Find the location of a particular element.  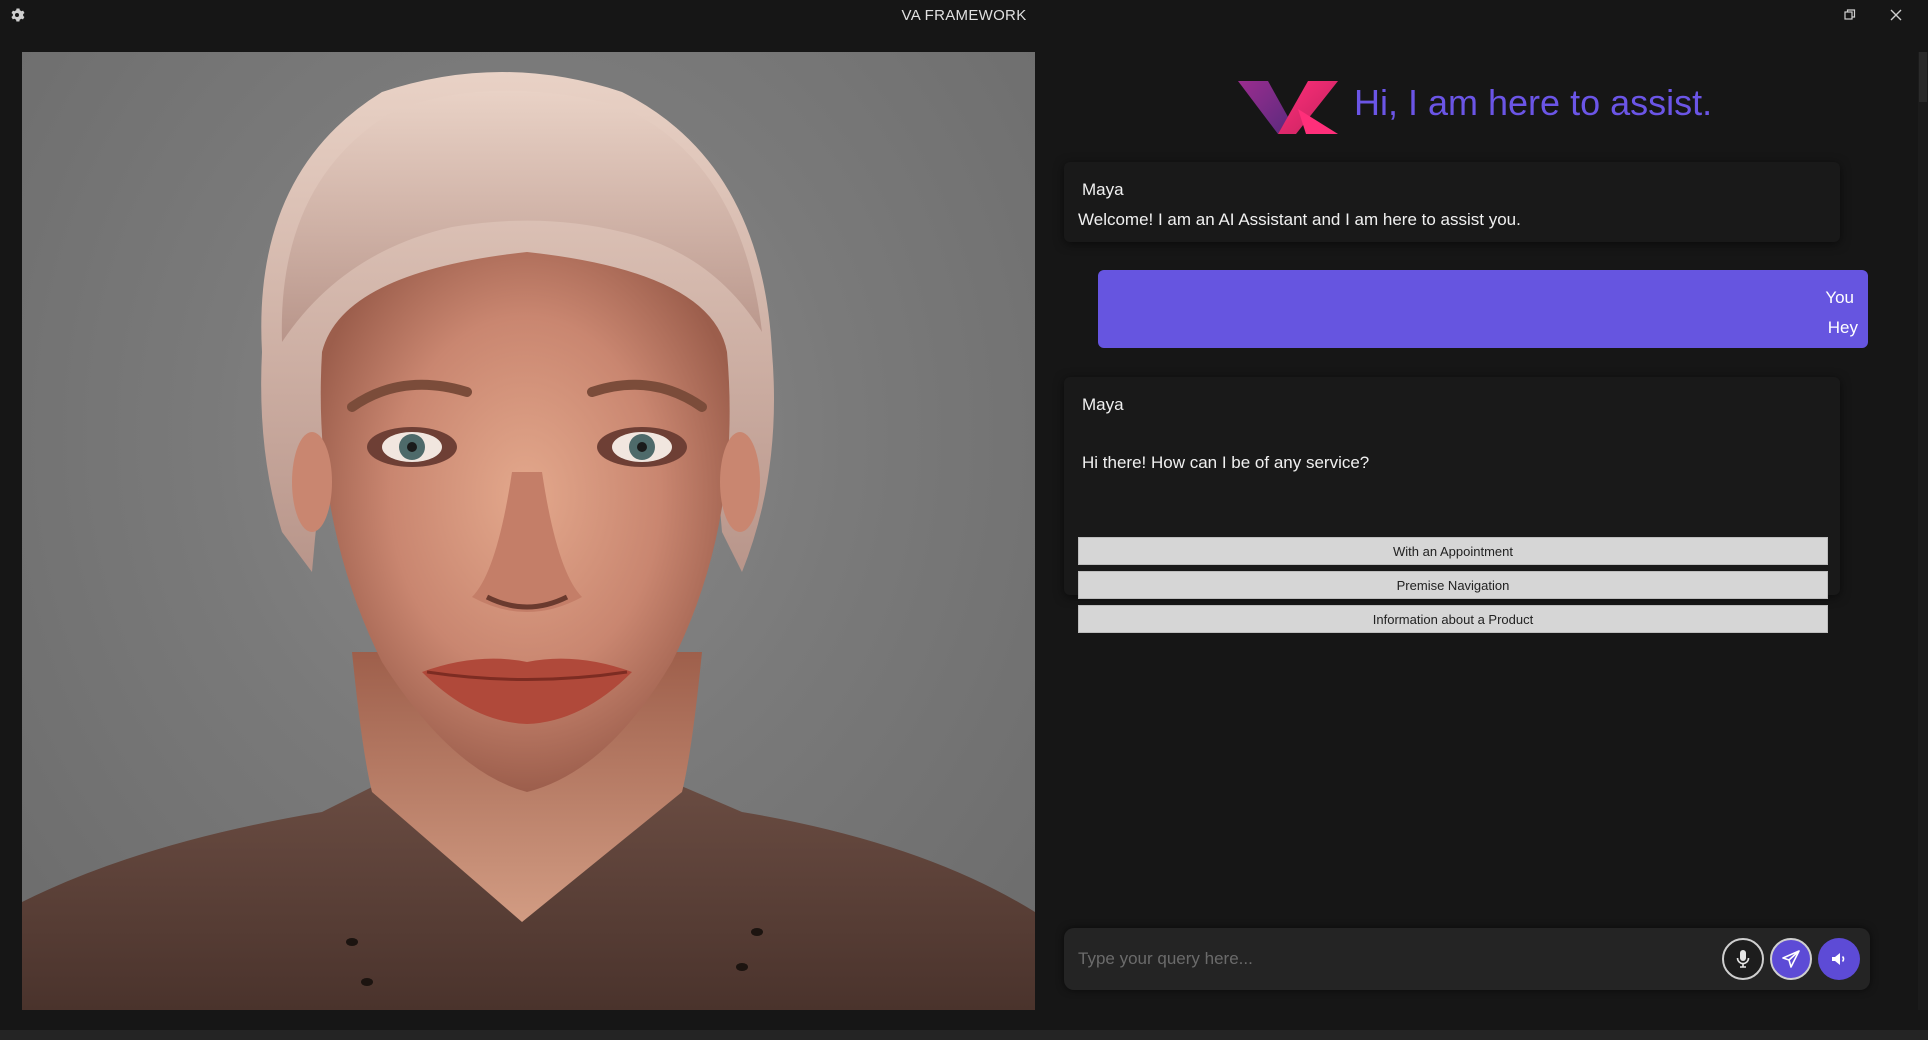

message-sender: You is located at coordinates (1839, 297).